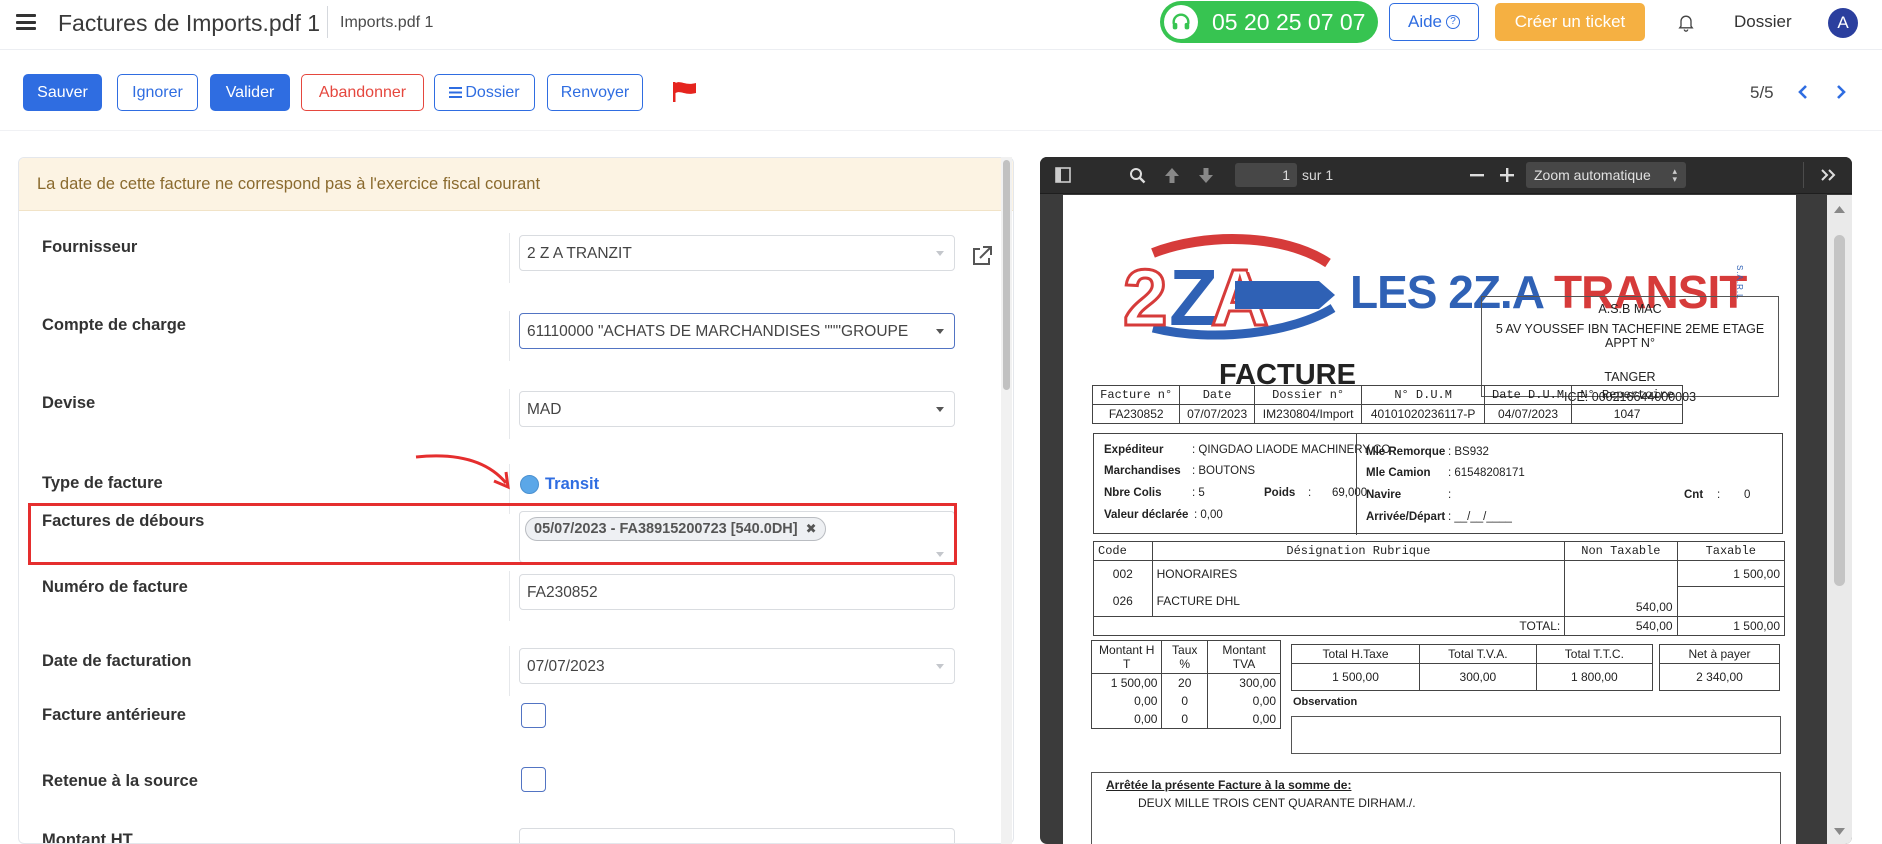 This screenshot has width=1882, height=844. Describe the element at coordinates (1803, 92) in the screenshot. I see `chevron-left-icon` at that location.